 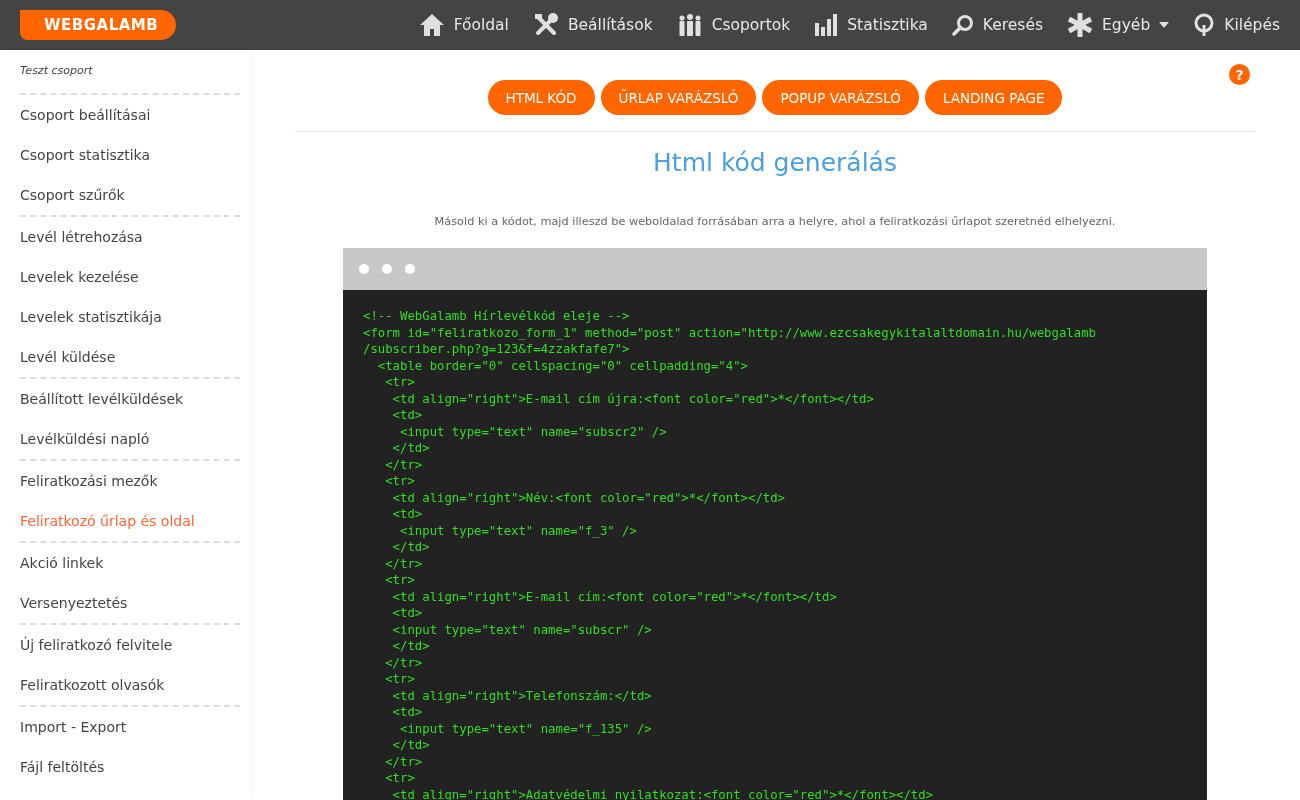 What do you see at coordinates (57, 71) in the screenshot?
I see `group-title: Teszt csoport` at bounding box center [57, 71].